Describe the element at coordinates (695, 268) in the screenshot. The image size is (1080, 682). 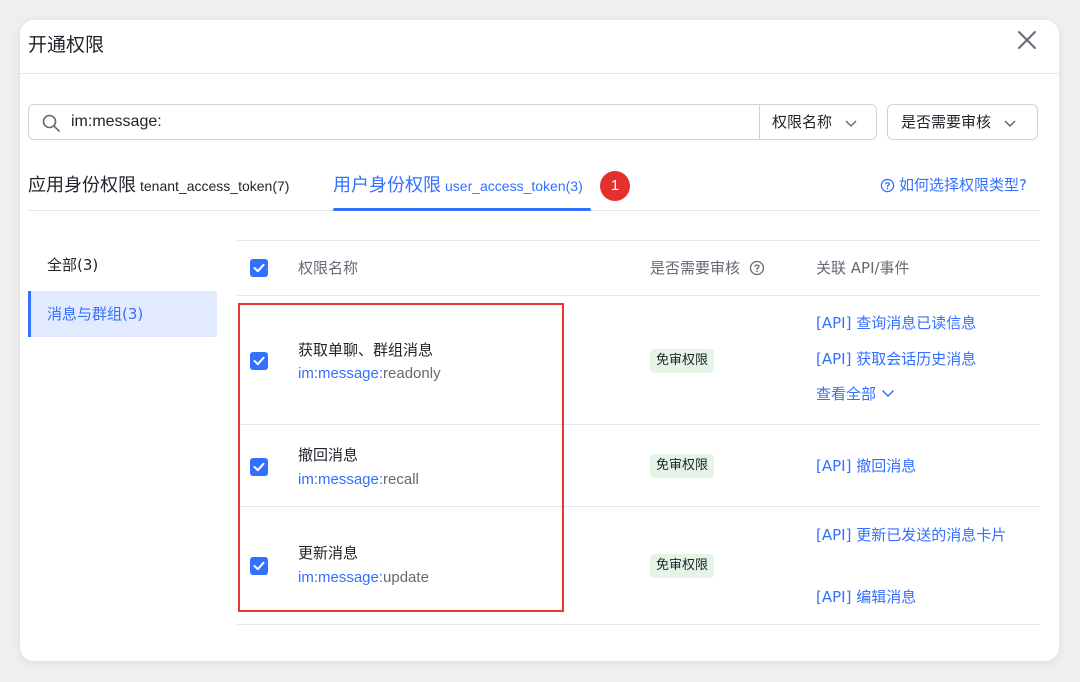
I see `header-review-label: 是否需要审核` at that location.